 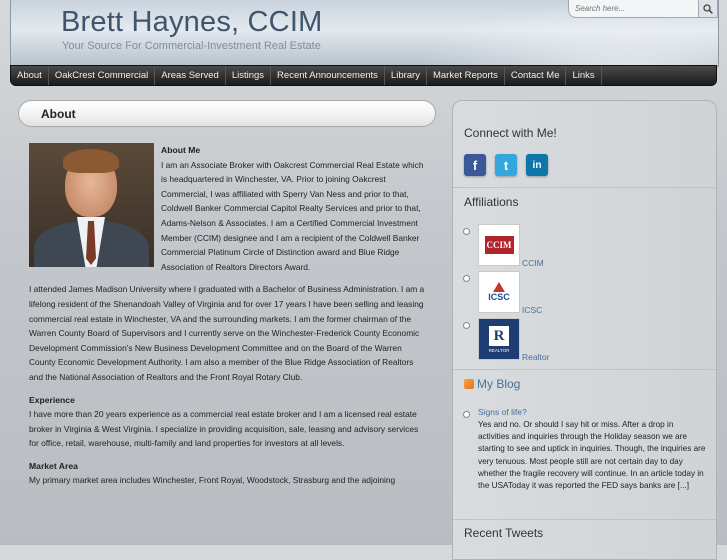 I want to click on recent-tweets-title: Recent Tweets, so click(x=504, y=533).